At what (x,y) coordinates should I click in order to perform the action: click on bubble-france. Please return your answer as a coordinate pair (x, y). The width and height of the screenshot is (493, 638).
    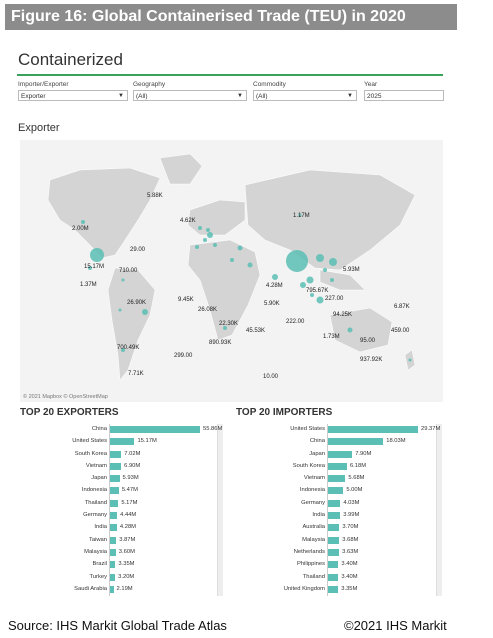
    Looking at the image, I should click on (205, 240).